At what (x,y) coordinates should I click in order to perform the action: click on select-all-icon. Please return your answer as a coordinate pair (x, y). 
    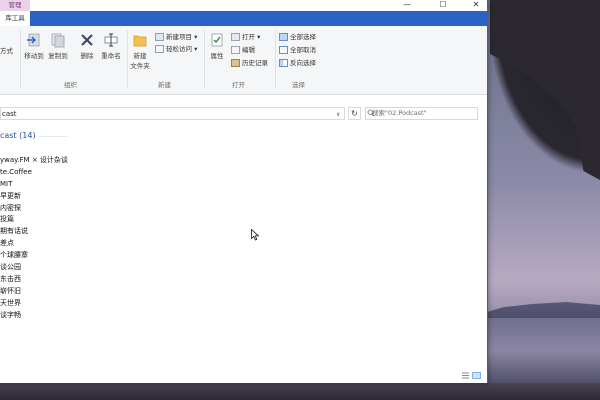
    Looking at the image, I should click on (283, 37).